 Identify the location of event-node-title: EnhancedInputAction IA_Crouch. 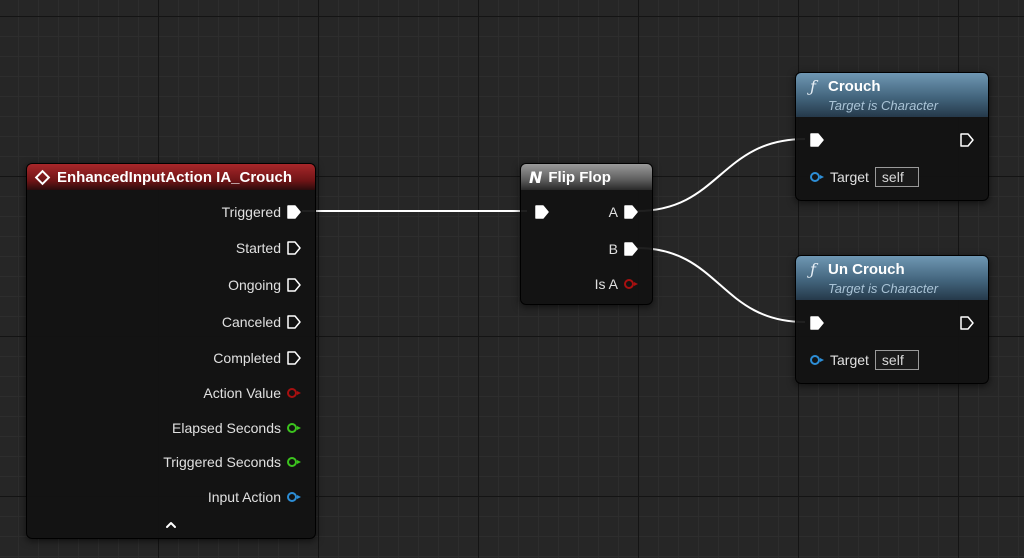
(175, 177).